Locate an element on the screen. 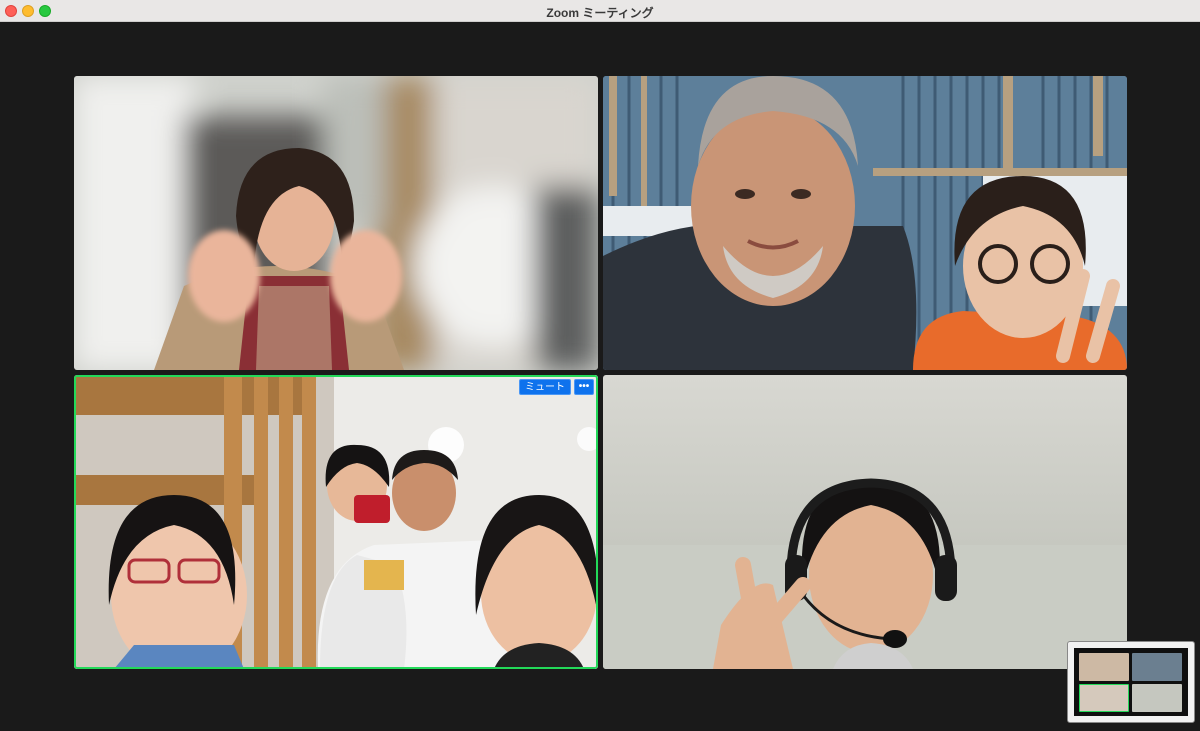  window-titlebar: Zoom ミーティング is located at coordinates (600, 11).